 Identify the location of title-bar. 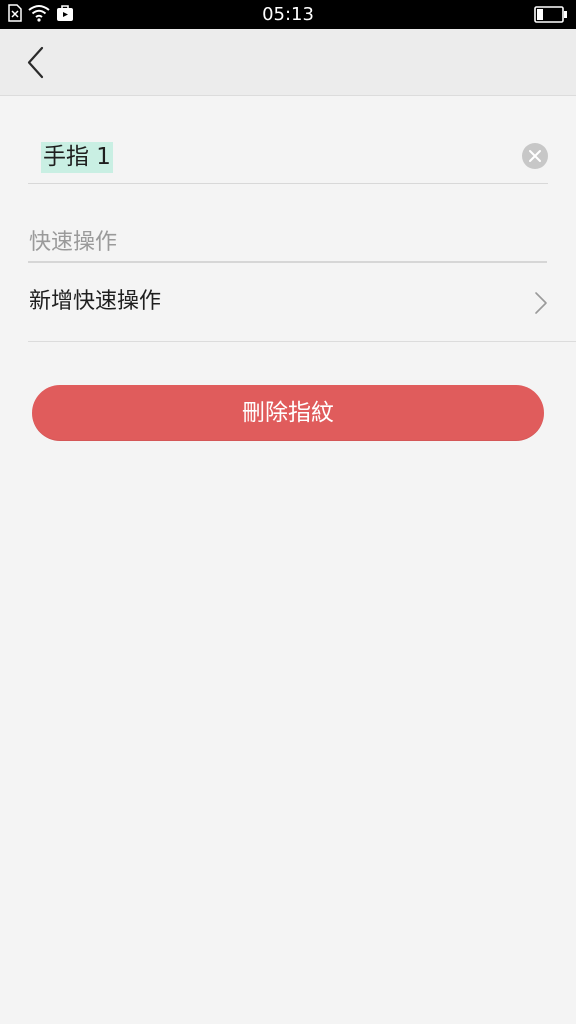
(288, 62).